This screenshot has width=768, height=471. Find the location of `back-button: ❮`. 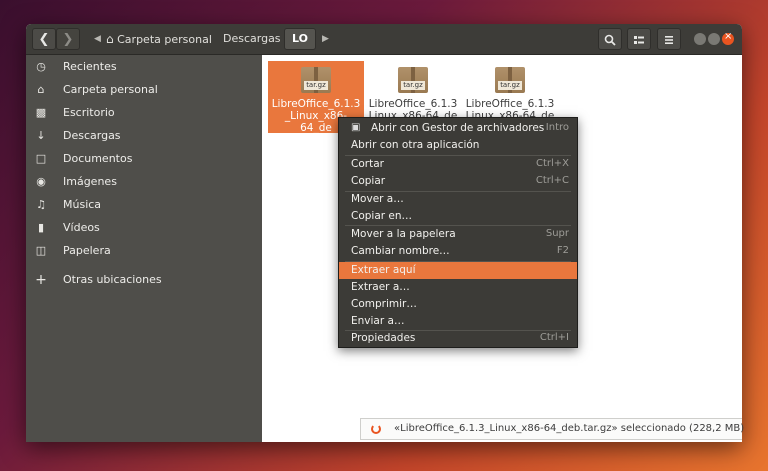

back-button: ❮ is located at coordinates (44, 39).